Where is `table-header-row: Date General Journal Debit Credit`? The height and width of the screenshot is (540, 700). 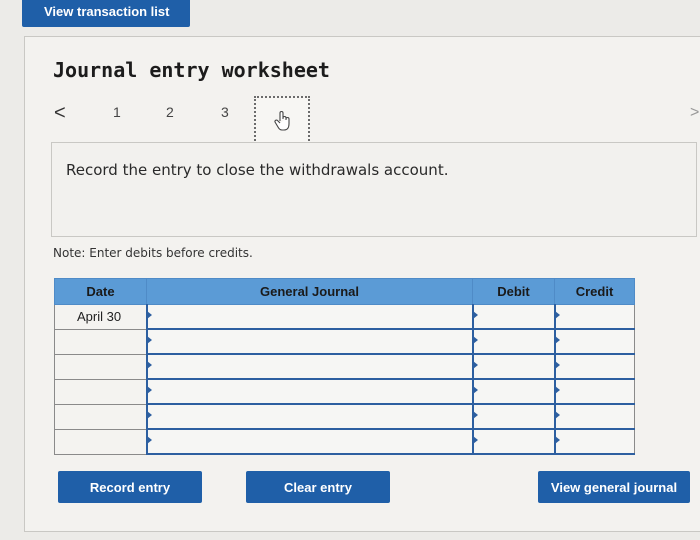 table-header-row: Date General Journal Debit Credit is located at coordinates (344, 291).